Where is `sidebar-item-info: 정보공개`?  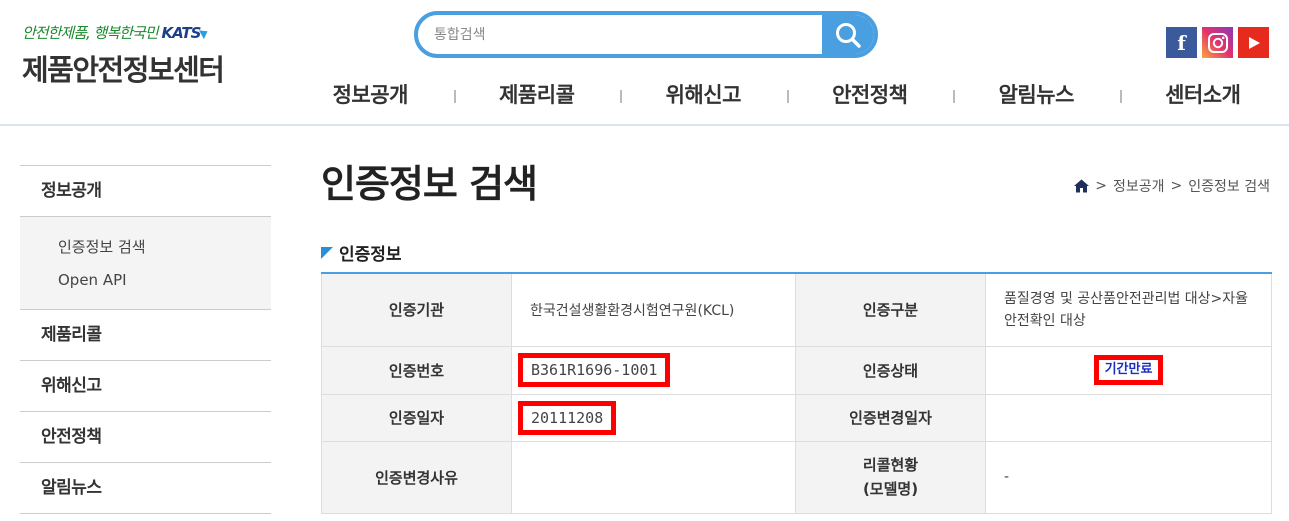 sidebar-item-info: 정보공개 is located at coordinates (145, 191).